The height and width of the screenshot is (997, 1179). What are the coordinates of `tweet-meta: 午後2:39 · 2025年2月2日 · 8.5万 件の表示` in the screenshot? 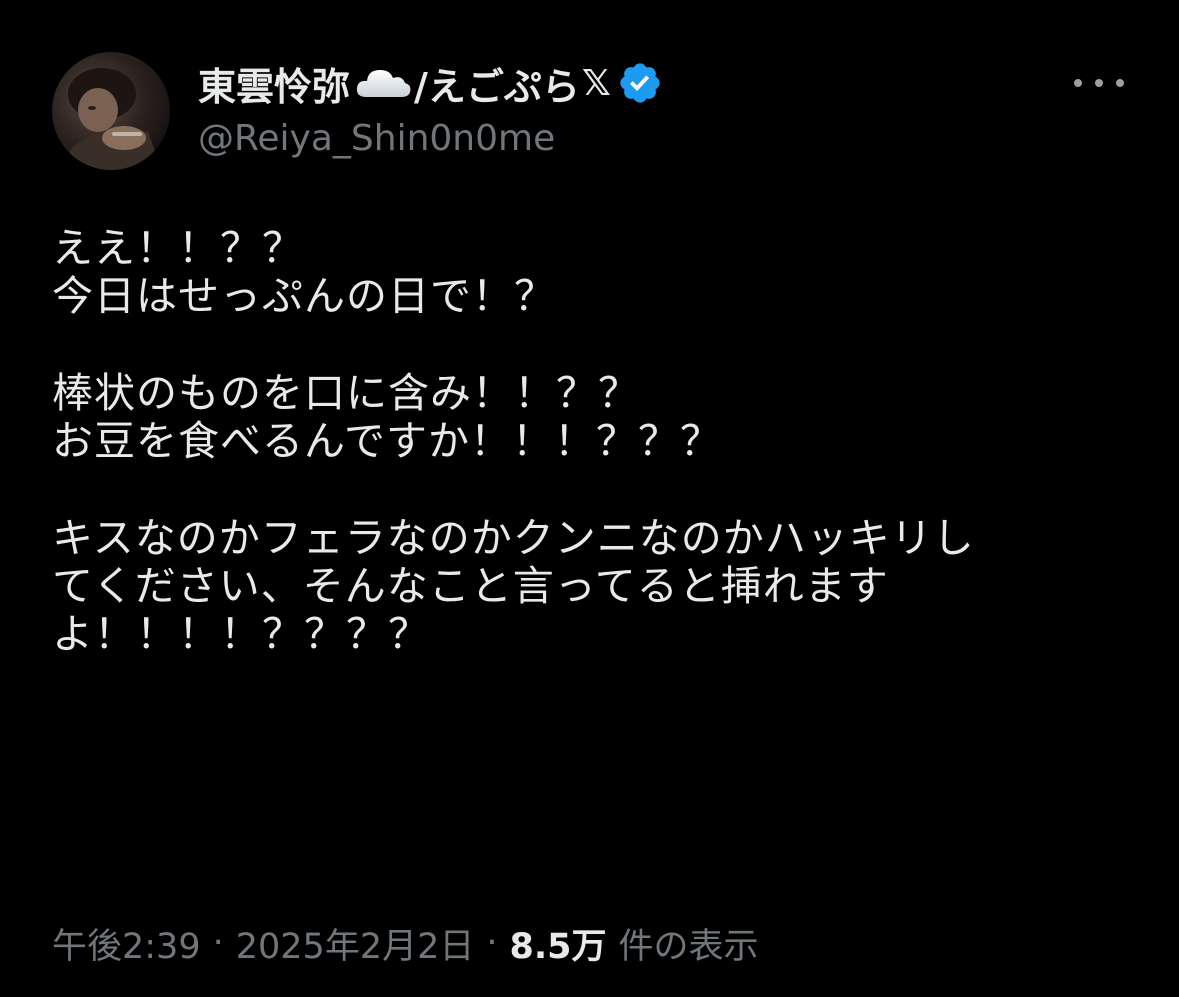 It's located at (405, 943).